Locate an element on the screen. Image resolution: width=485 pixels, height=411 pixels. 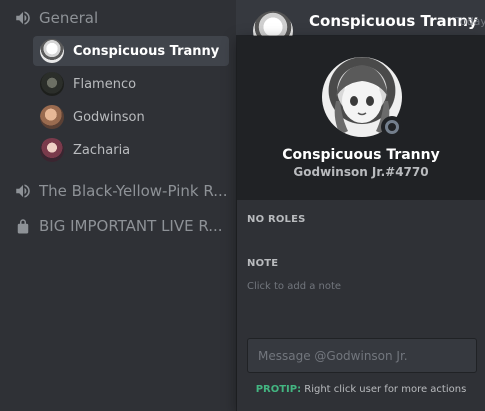
roles-heading: NO ROLES is located at coordinates (276, 219).